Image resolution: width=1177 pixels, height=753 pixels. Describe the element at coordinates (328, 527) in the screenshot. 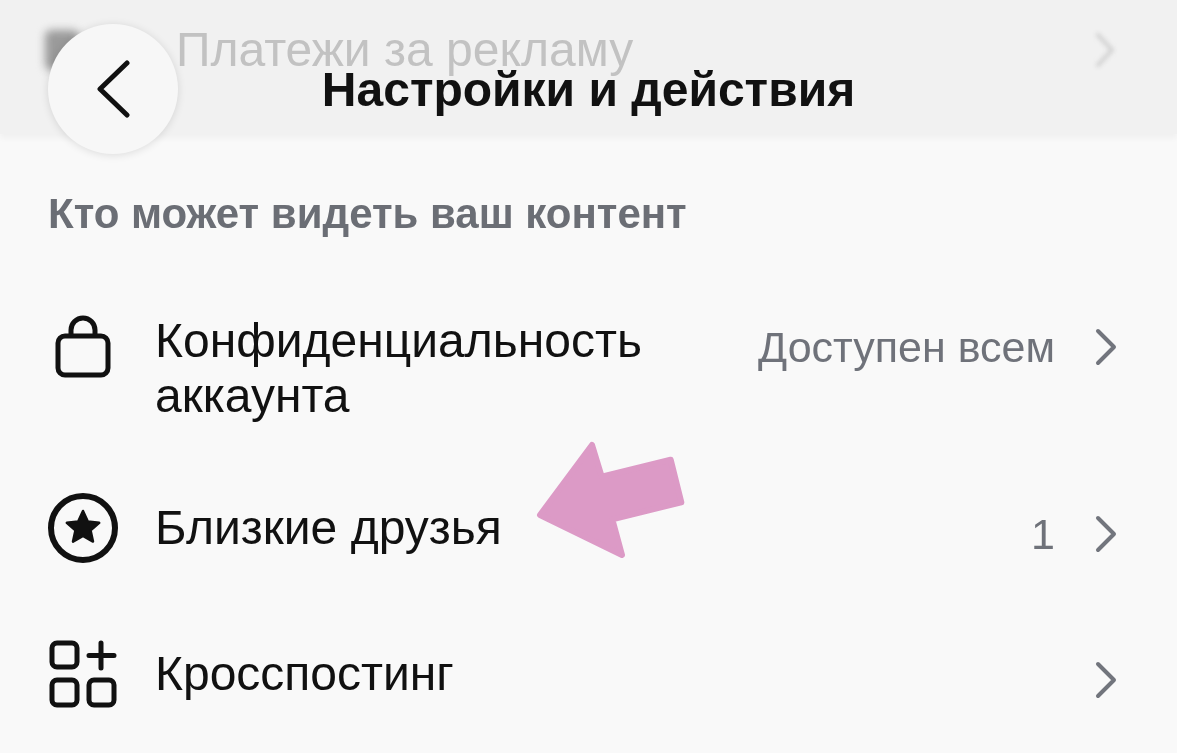

I see `setting-label: Близкие друзья` at that location.